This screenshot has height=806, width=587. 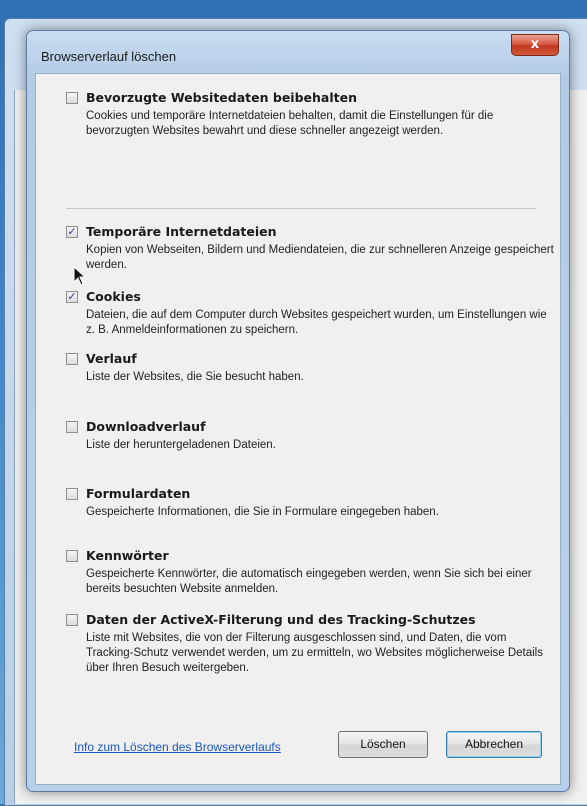 What do you see at coordinates (80, 276) in the screenshot?
I see `mouse-pointer-icon` at bounding box center [80, 276].